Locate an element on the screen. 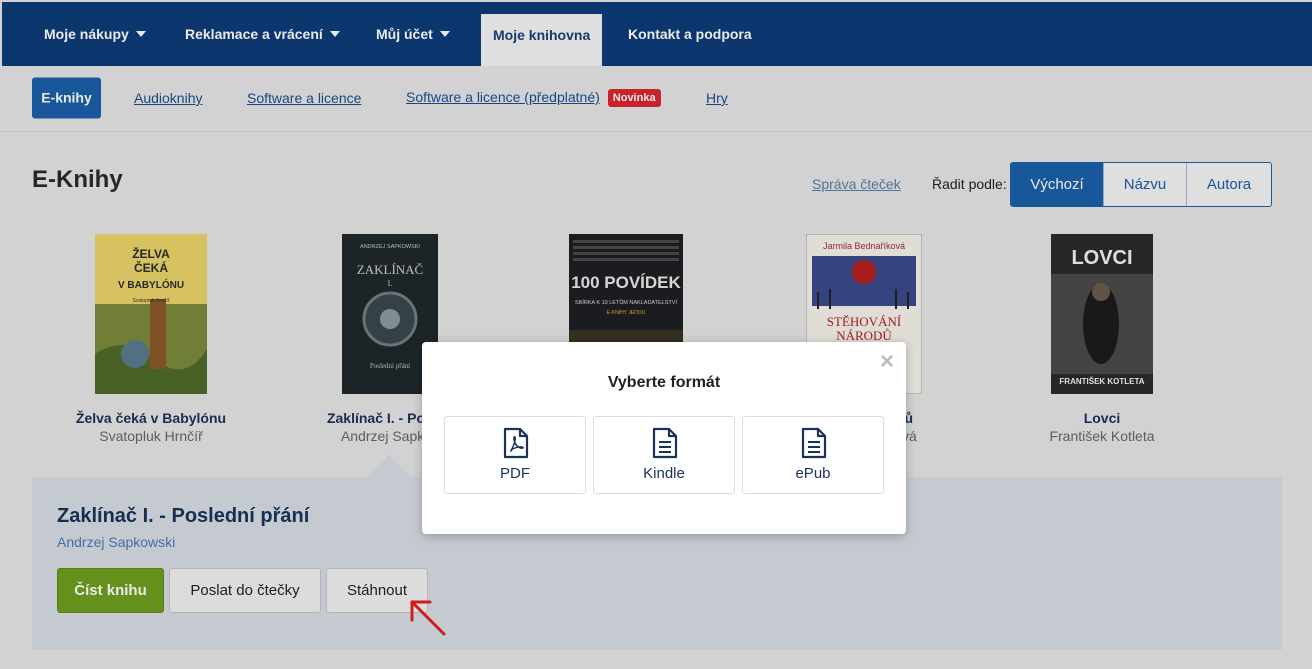 The width and height of the screenshot is (1312, 669). nav-item-contact: Kontakt a podpora is located at coordinates (690, 34).